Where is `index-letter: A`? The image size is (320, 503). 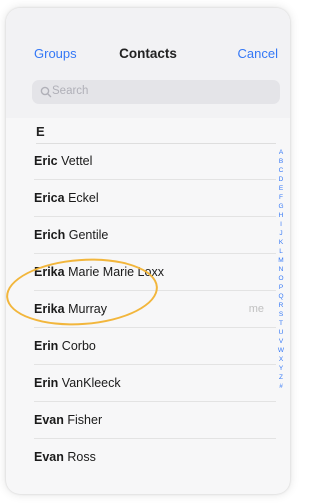 index-letter: A is located at coordinates (281, 152).